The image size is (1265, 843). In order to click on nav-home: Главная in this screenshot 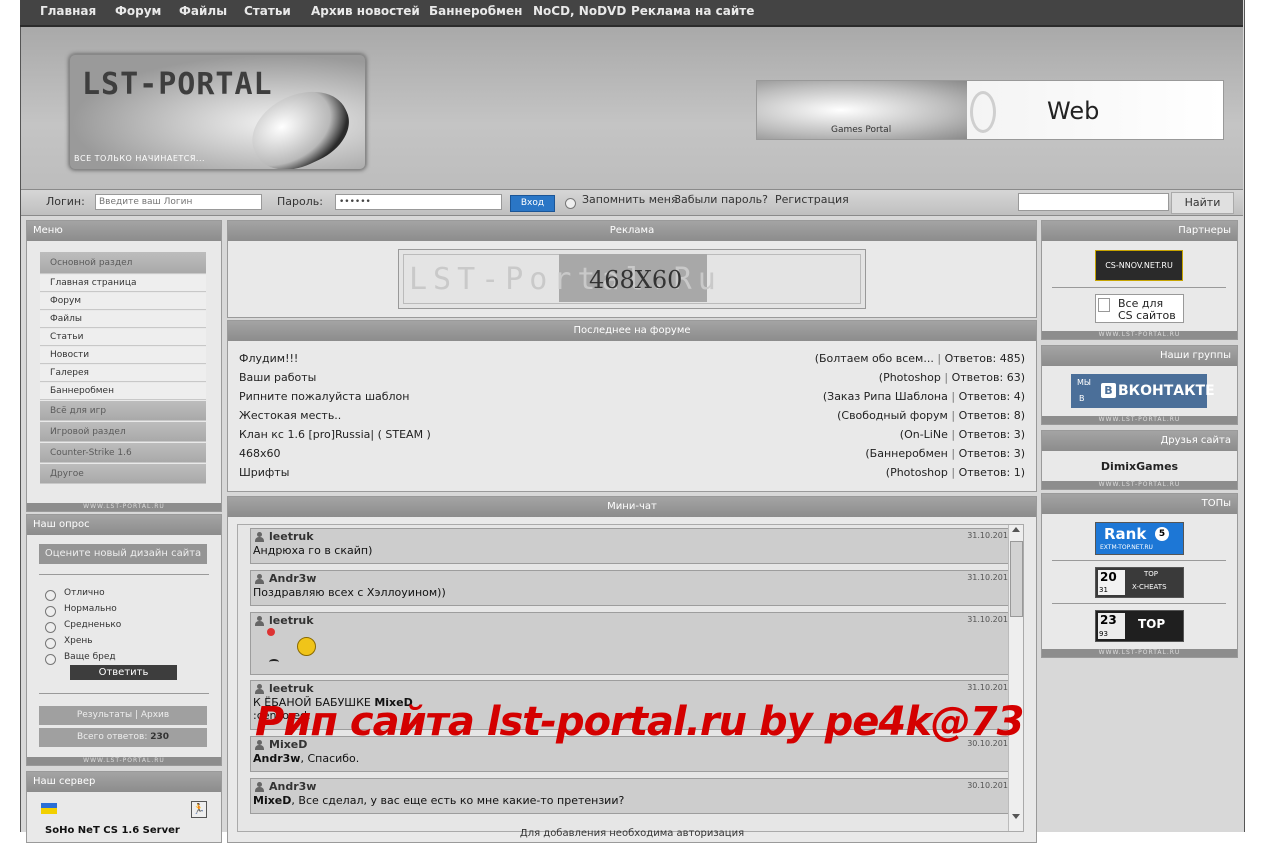, I will do `click(68, 11)`.